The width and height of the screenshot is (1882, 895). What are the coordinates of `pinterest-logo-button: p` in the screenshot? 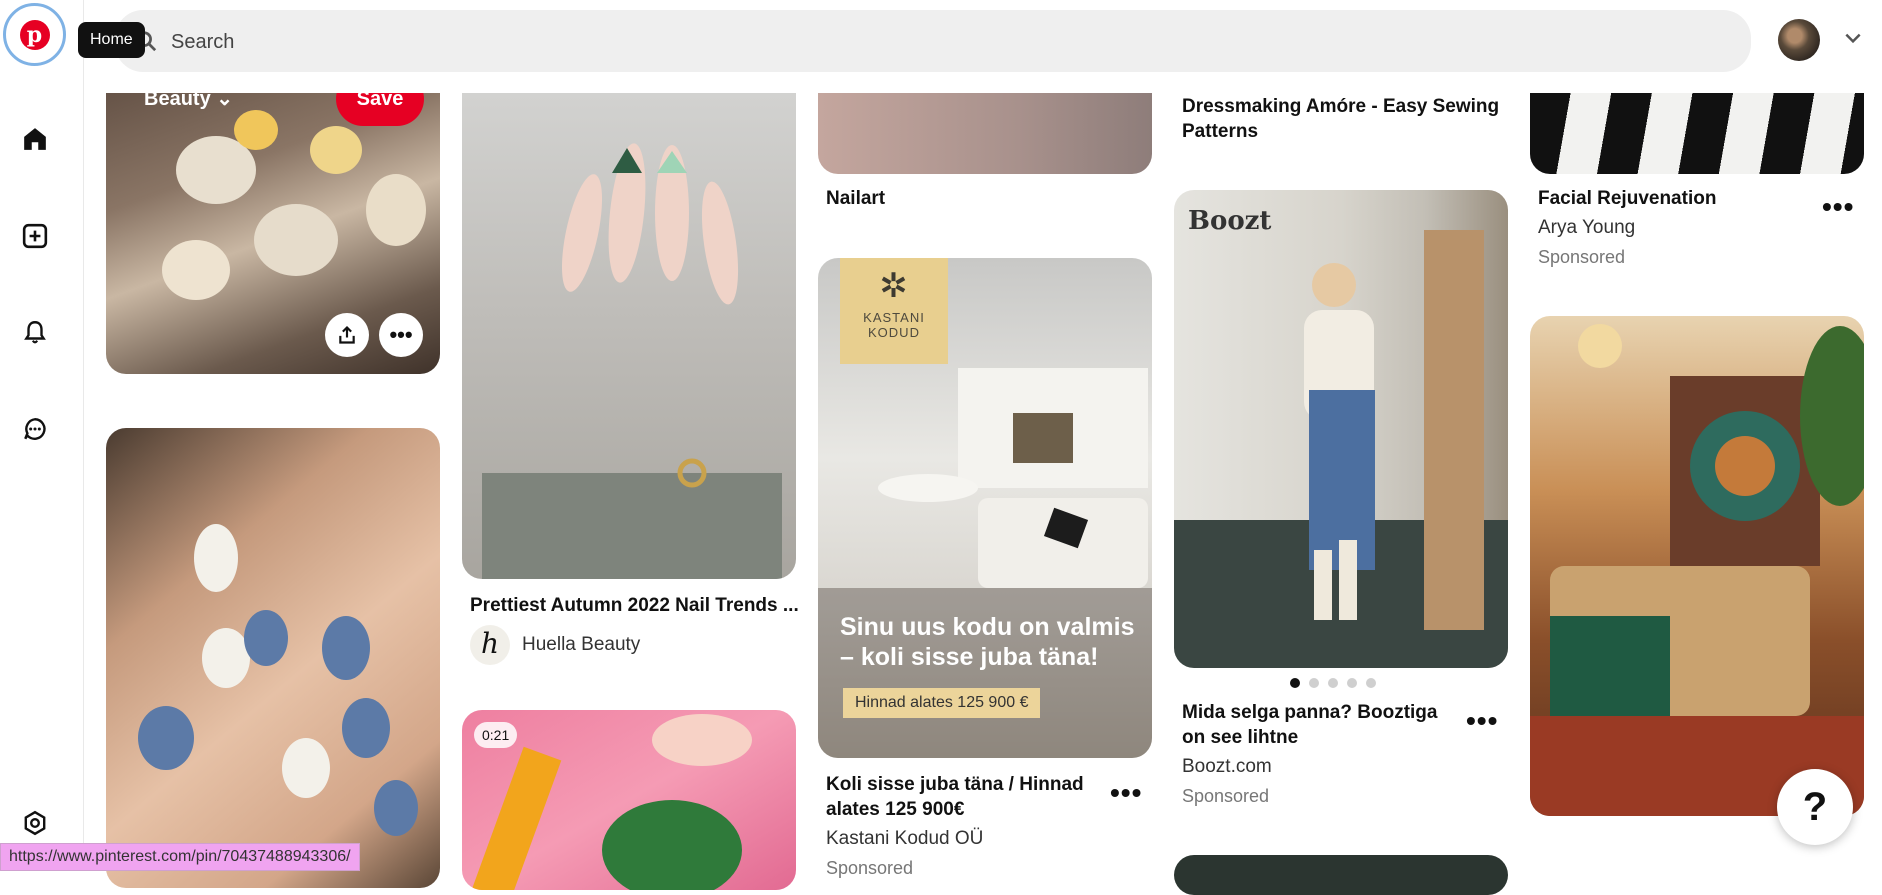 It's located at (34, 34).